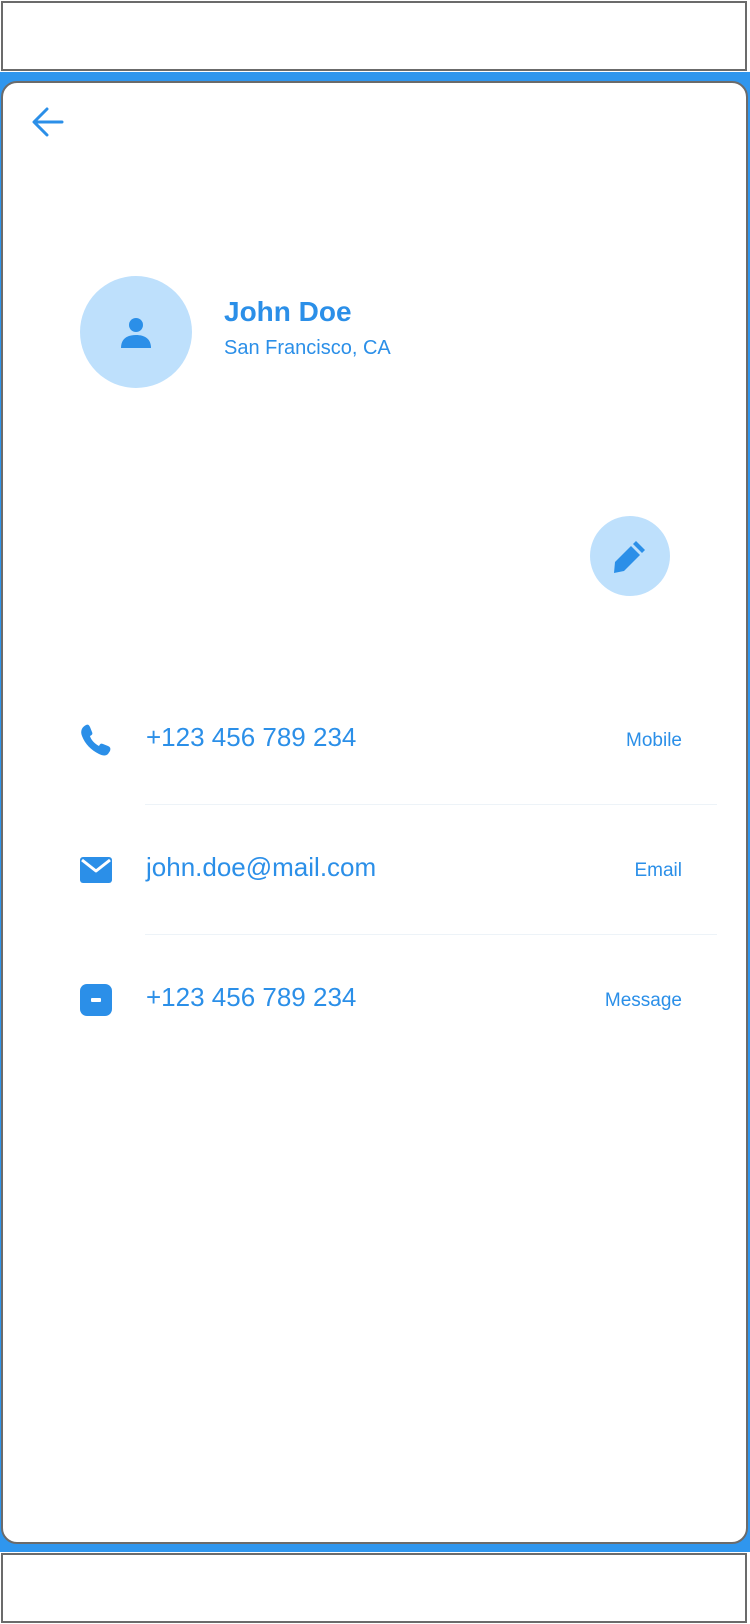  What do you see at coordinates (658, 870) in the screenshot?
I see `email-type-label: Email` at bounding box center [658, 870].